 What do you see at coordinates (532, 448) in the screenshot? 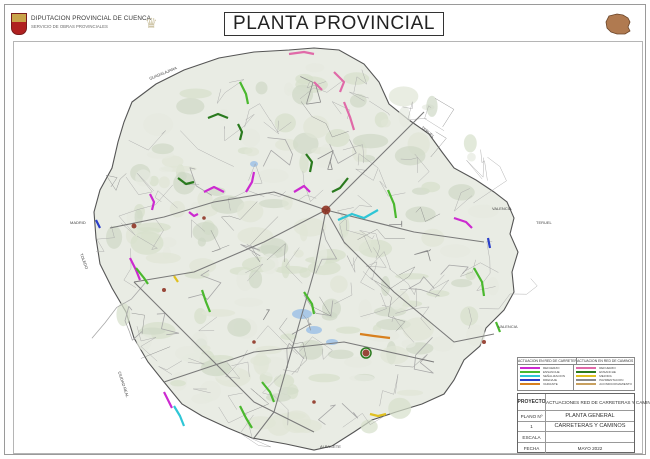
I see `date-key: FECHA` at bounding box center [532, 448].